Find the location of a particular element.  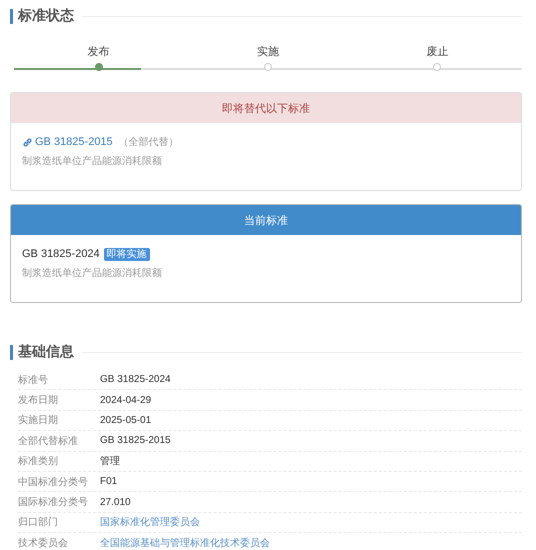

replace-note: （全部代替） is located at coordinates (148, 142).